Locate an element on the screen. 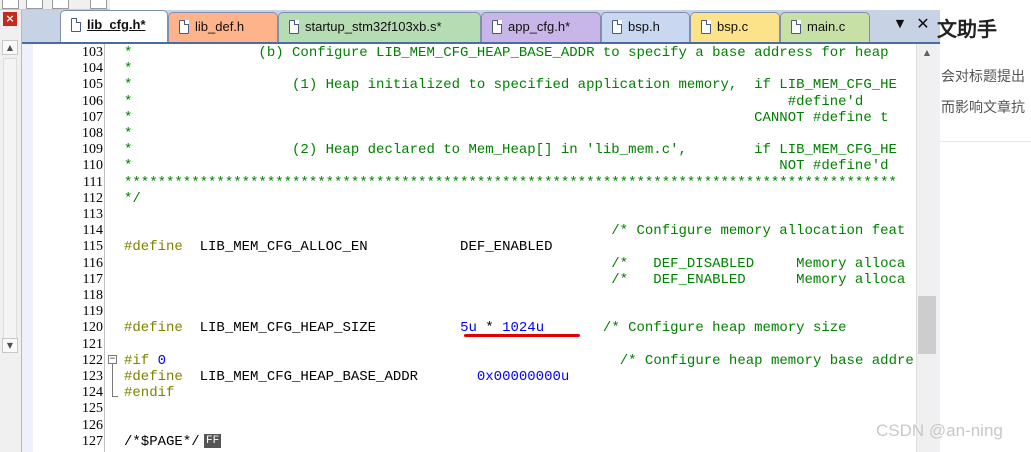 This screenshot has width=1031, height=452. line-number: 123 is located at coordinates (92, 376).